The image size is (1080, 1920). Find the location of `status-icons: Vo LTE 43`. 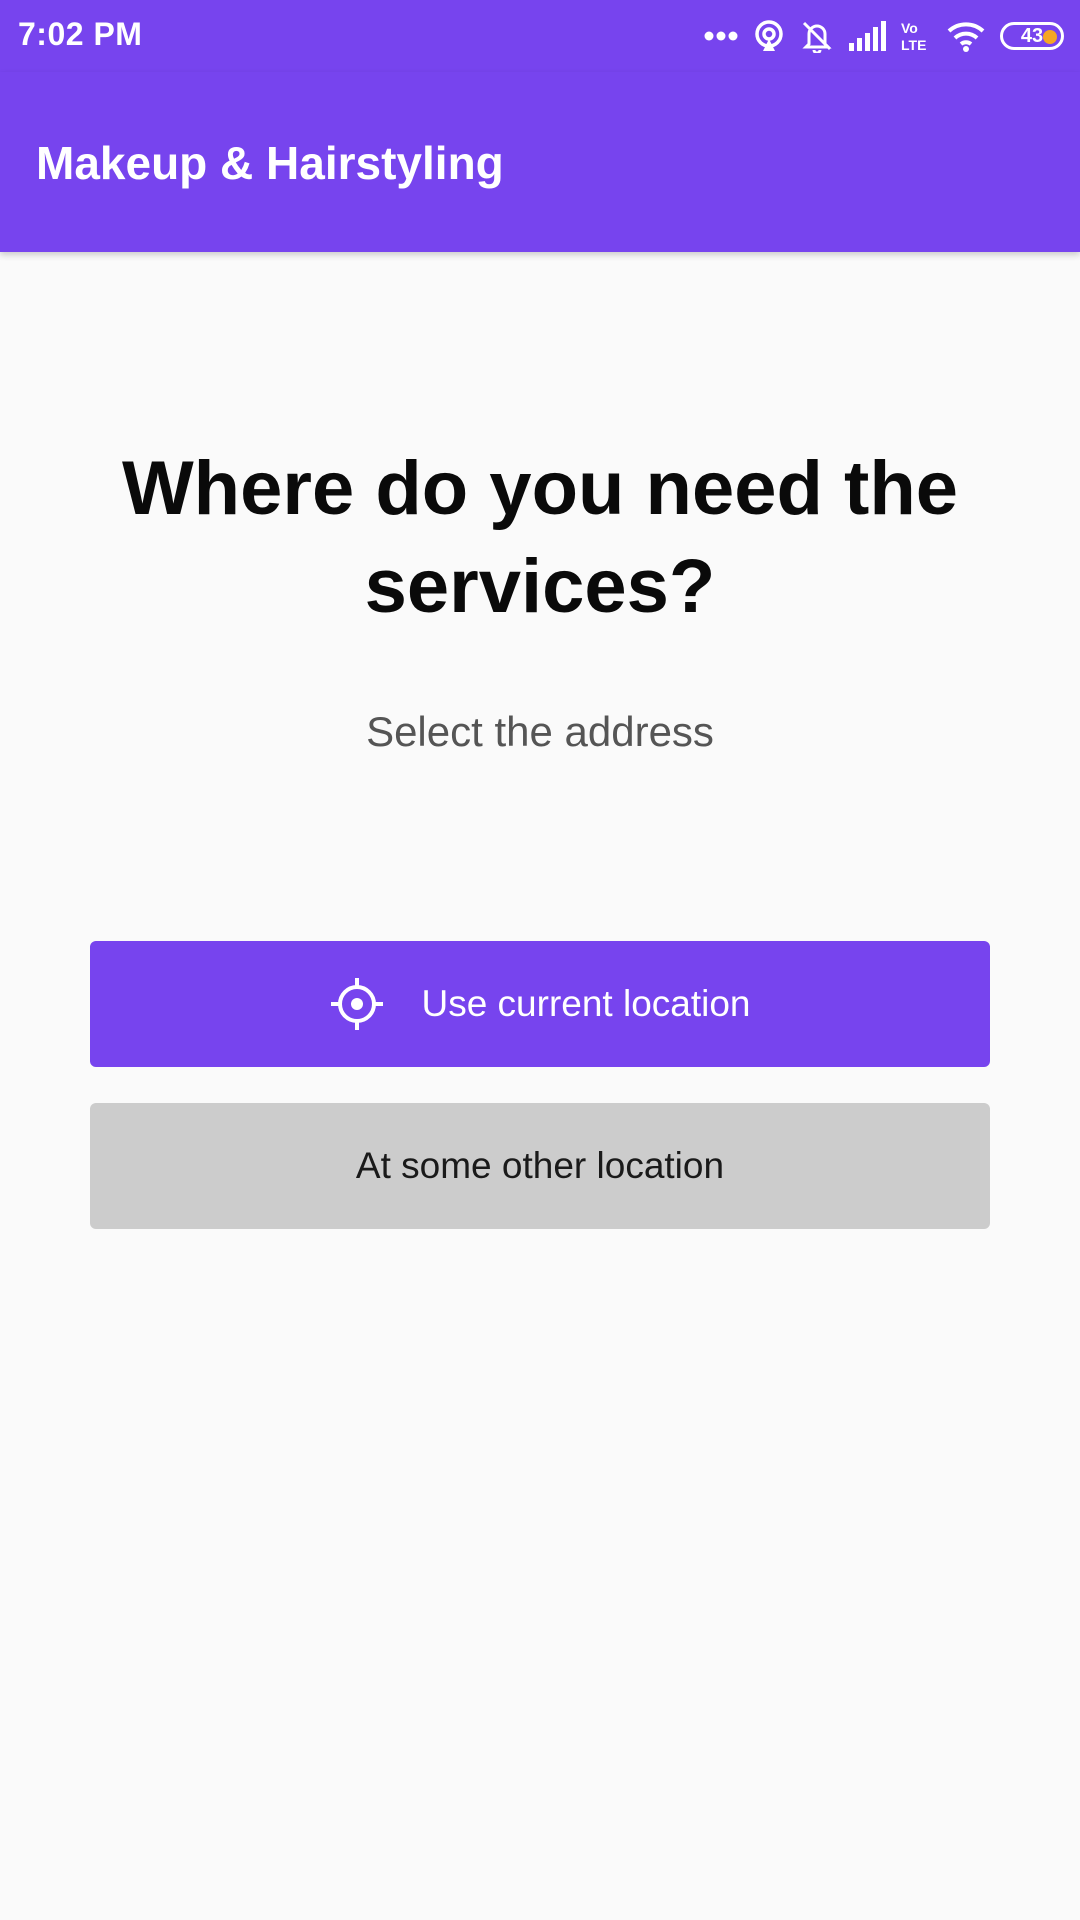

status-icons: Vo LTE 43 is located at coordinates (884, 36).